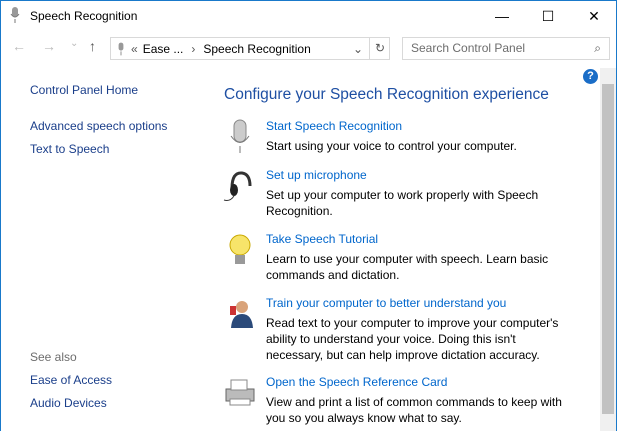 This screenshot has width=617, height=431. Describe the element at coordinates (241, 314) in the screenshot. I see `user-train-icon` at that location.